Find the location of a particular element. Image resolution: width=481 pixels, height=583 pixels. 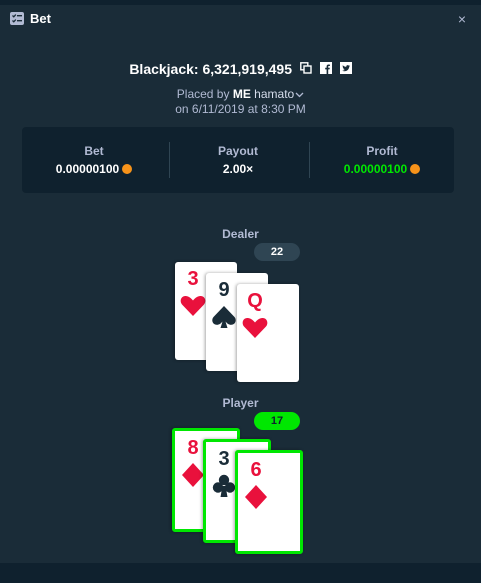

placed-by-label: Placed by is located at coordinates (203, 94).